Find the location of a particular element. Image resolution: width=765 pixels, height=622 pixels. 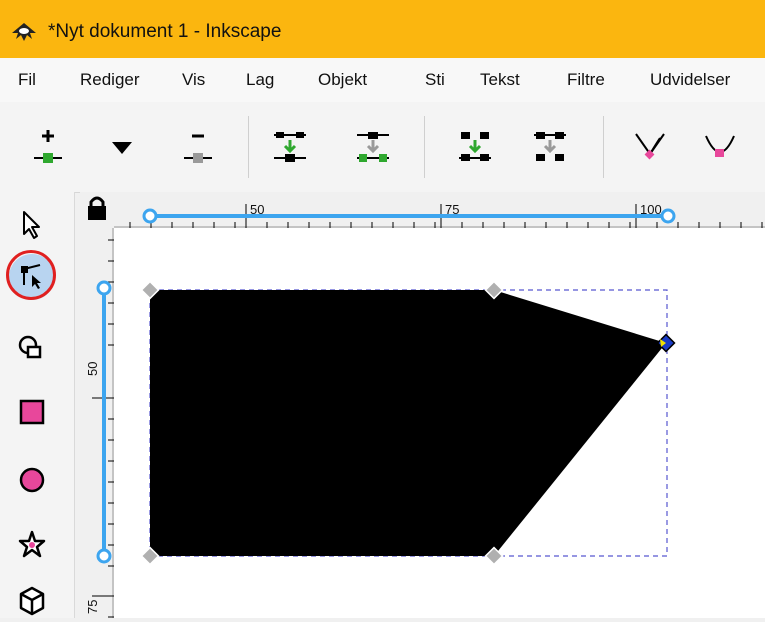

ruler-corner is located at coordinates (97, 210).